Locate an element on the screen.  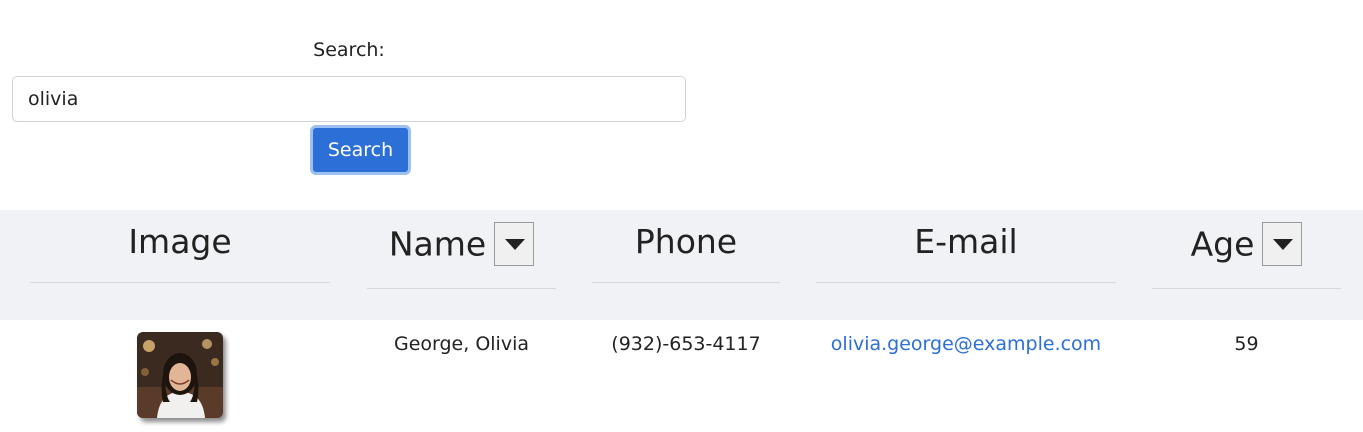
cell-name: George, Olivia is located at coordinates (461, 344).